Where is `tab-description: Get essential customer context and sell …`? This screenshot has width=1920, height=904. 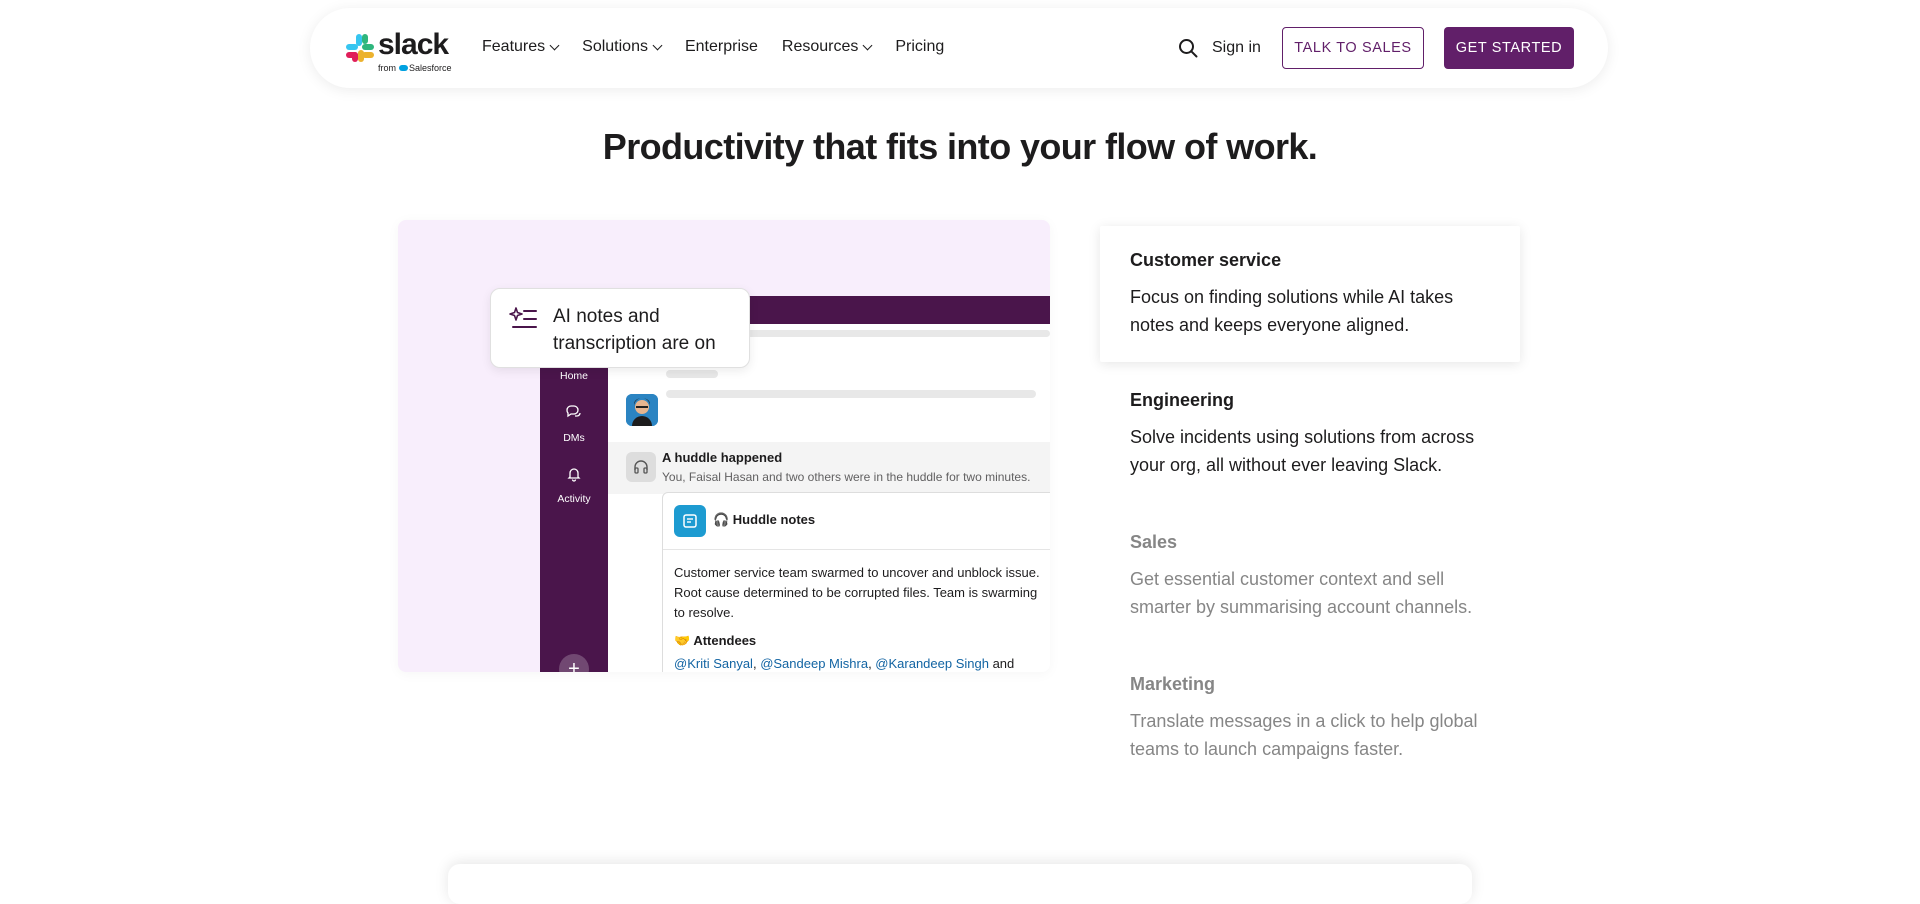 tab-description: Get essential customer context and sell … is located at coordinates (1301, 593).